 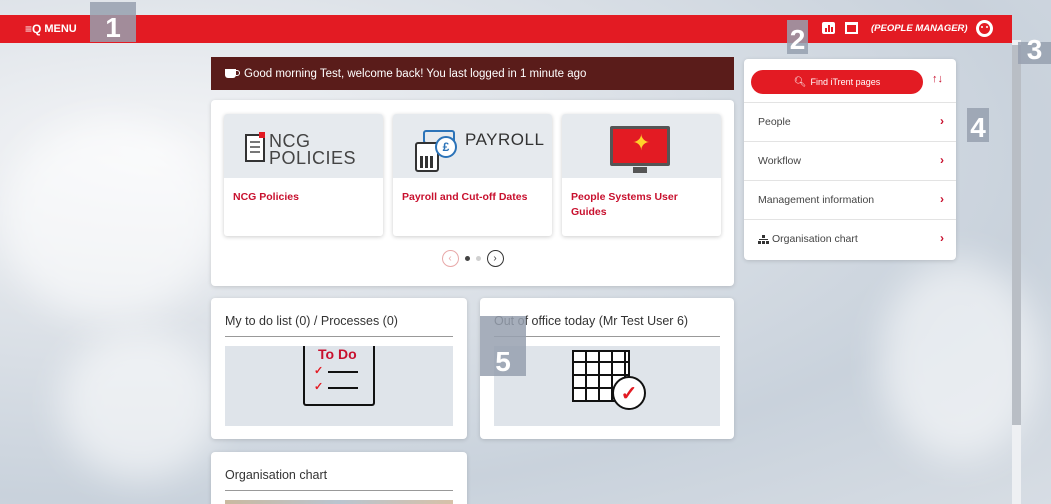 I want to click on search-icon: 🔍︎, so click(x=800, y=82).